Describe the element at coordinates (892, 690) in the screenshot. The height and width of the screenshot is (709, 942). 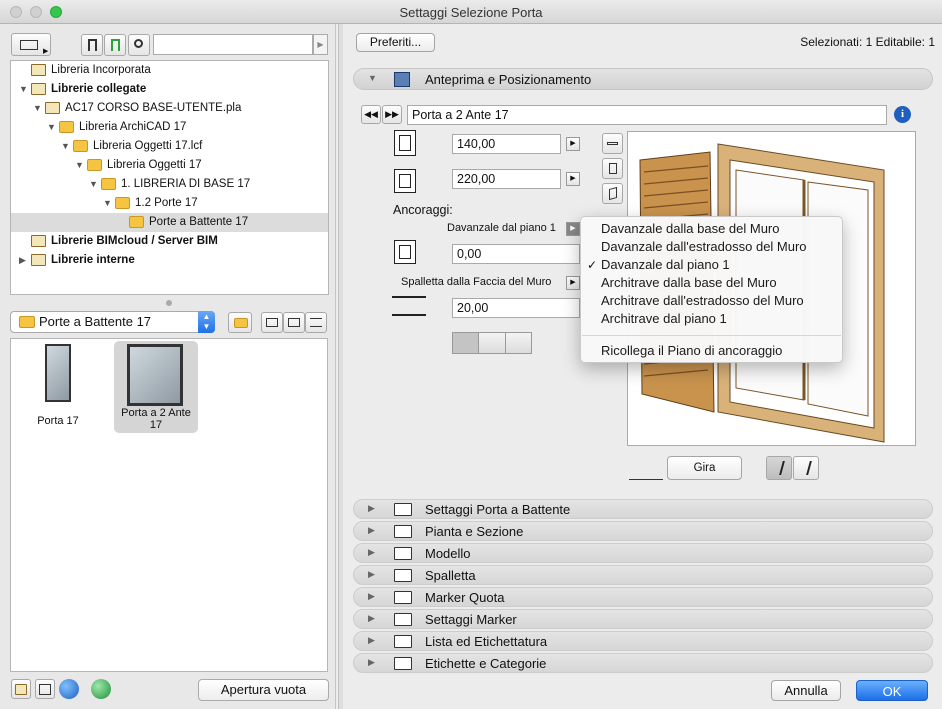
I see `ok-button: OK` at that location.